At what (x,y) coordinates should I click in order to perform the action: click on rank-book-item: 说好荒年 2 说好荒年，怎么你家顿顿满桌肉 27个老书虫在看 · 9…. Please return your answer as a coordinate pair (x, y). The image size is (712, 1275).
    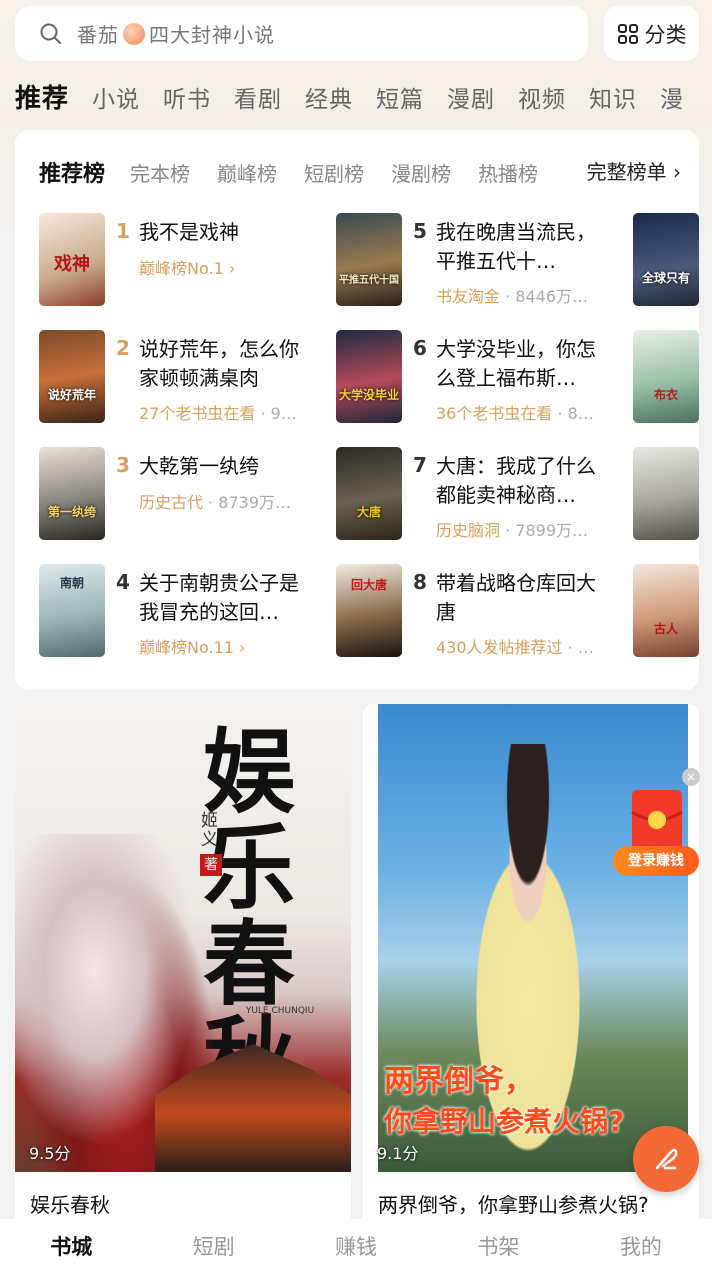
    Looking at the image, I should click on (184, 377).